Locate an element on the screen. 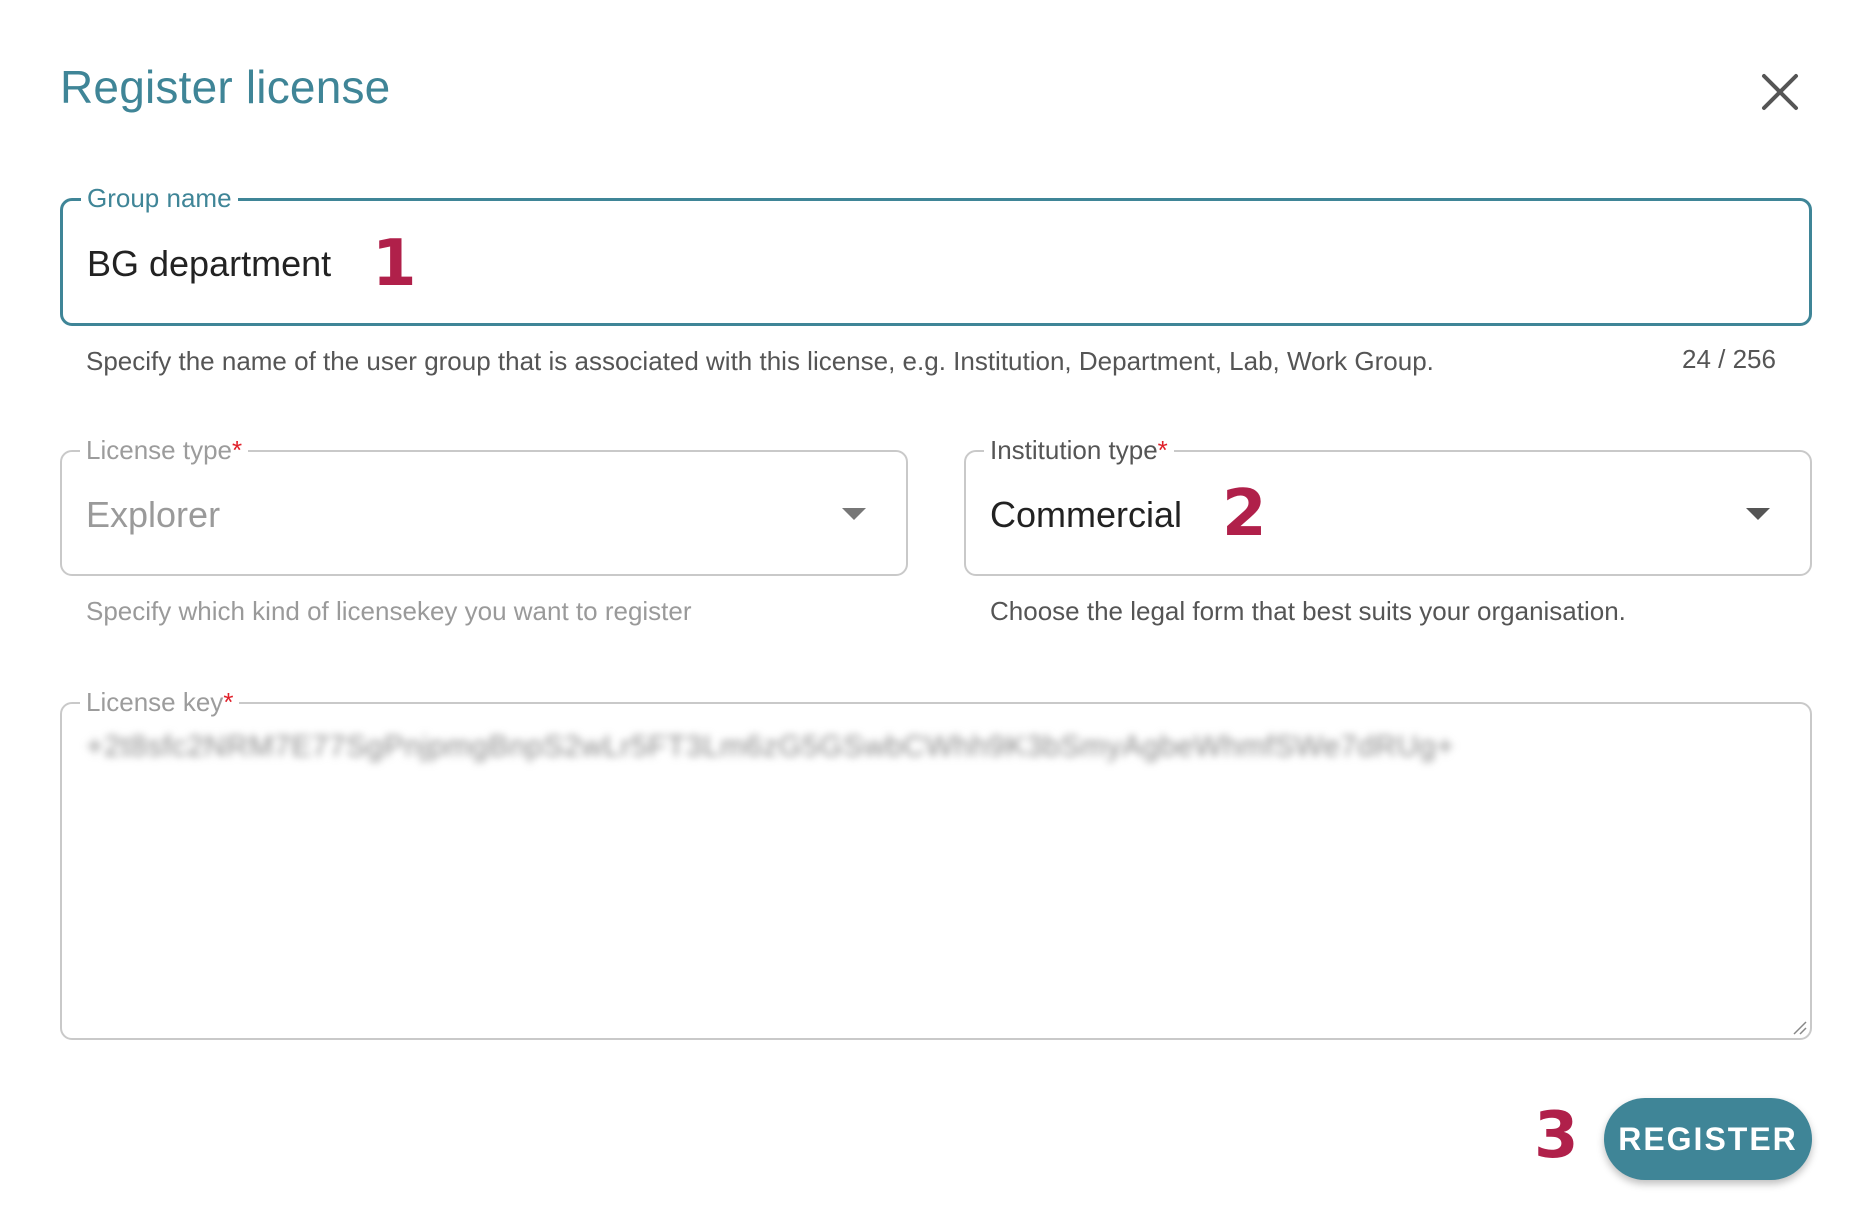 The width and height of the screenshot is (1852, 1216). register-button: REGISTER is located at coordinates (1708, 1139).